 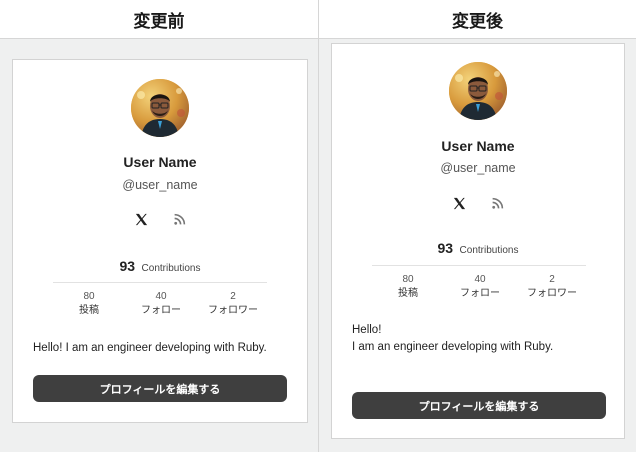 I want to click on before-heading: 変更前, so click(x=159, y=19).